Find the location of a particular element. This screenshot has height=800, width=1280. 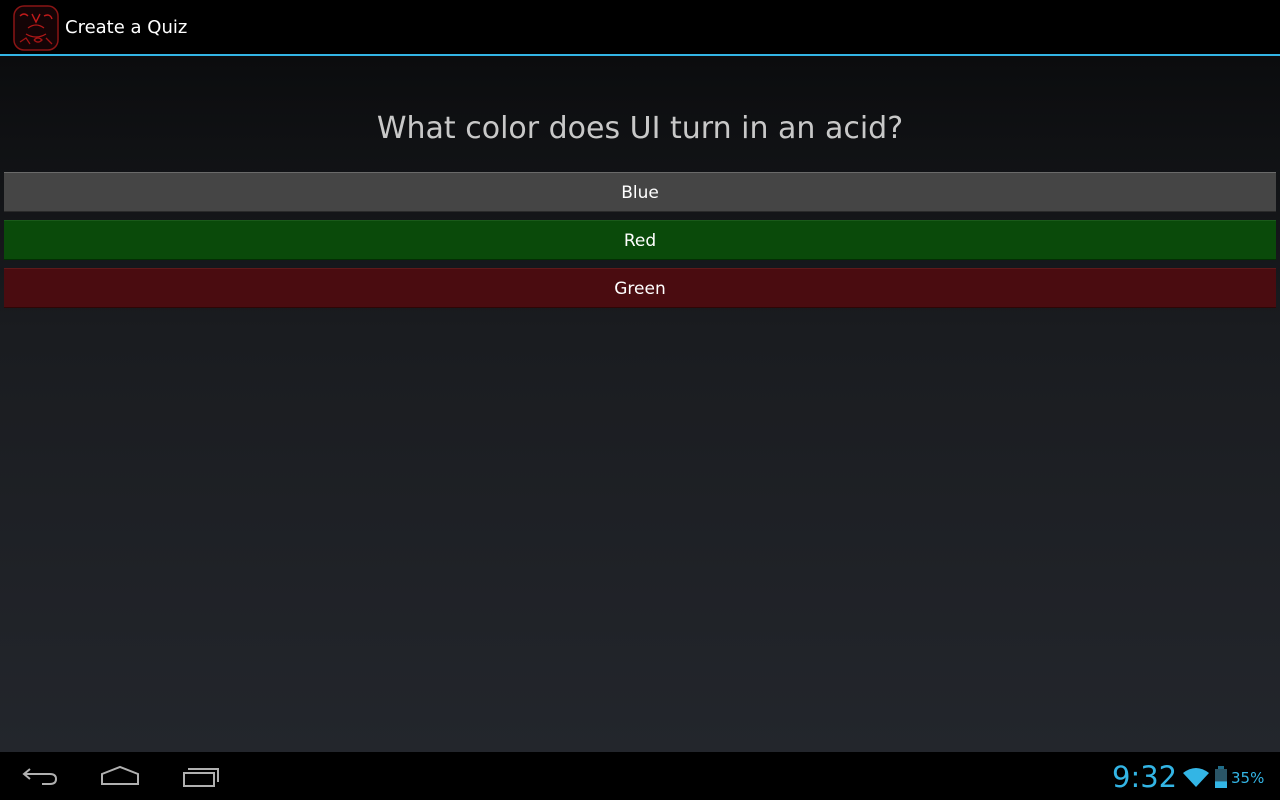

wifi-icon is located at coordinates (1196, 779).